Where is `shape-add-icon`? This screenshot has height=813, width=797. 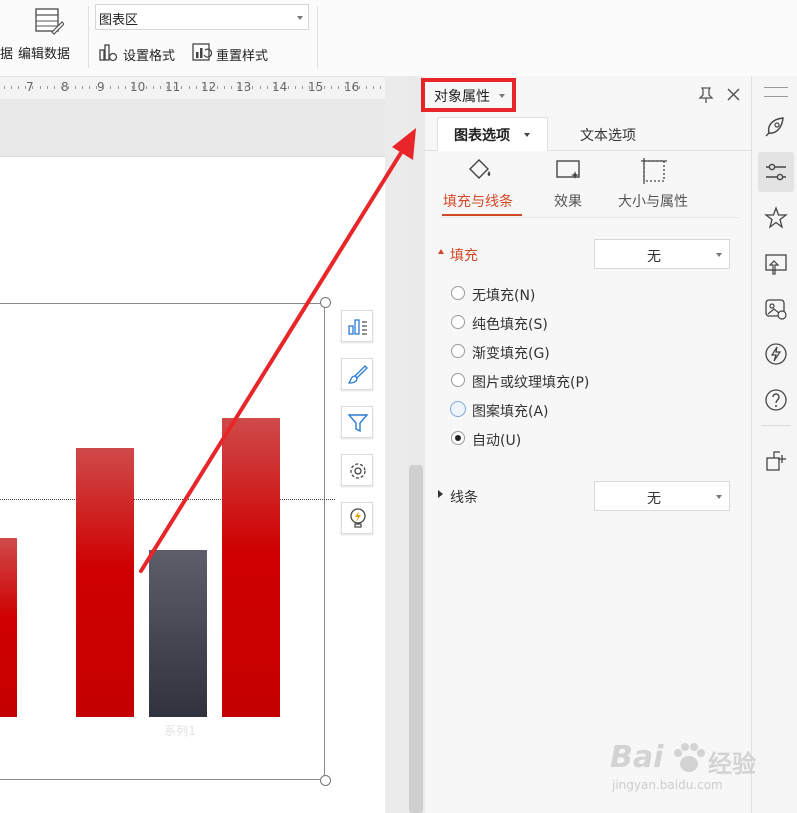 shape-add-icon is located at coordinates (776, 461).